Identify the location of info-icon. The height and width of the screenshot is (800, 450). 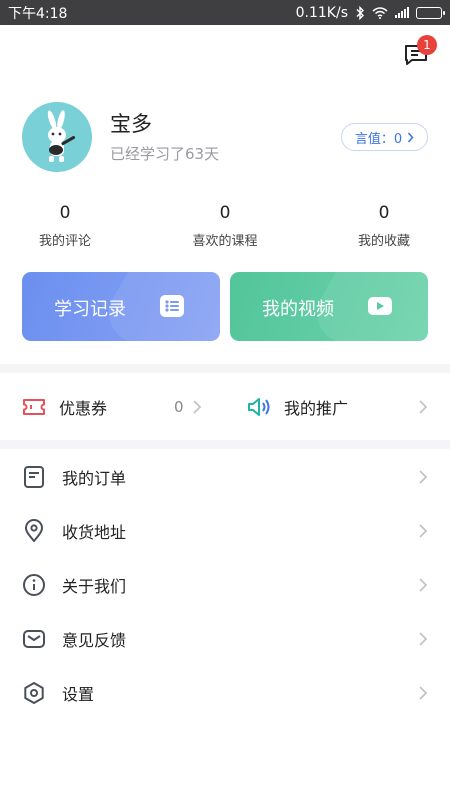
(34, 585).